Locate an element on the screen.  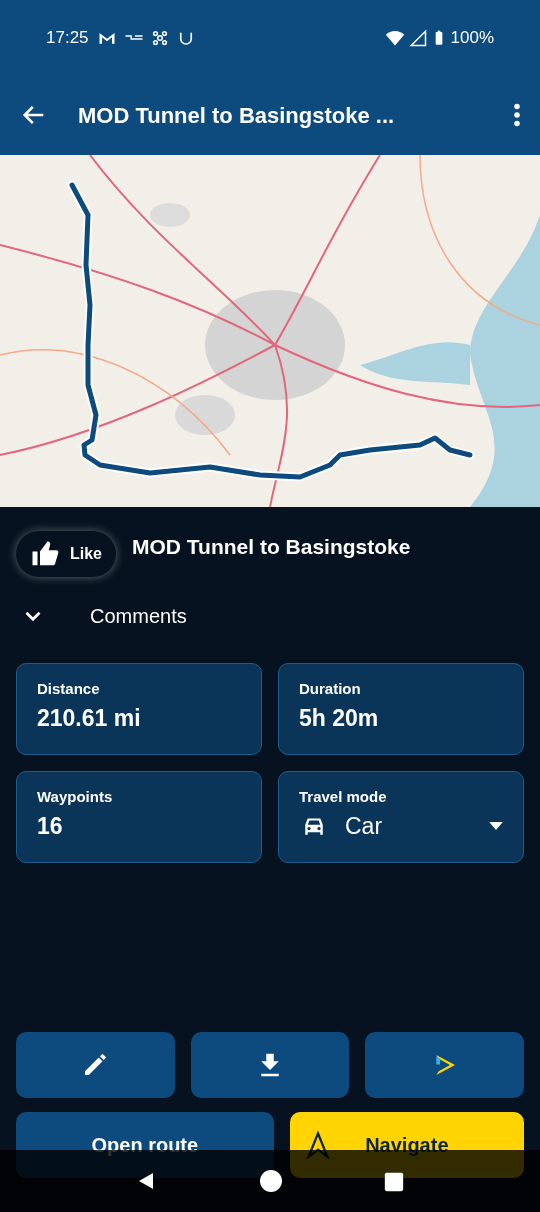
more-options-button is located at coordinates (517, 115).